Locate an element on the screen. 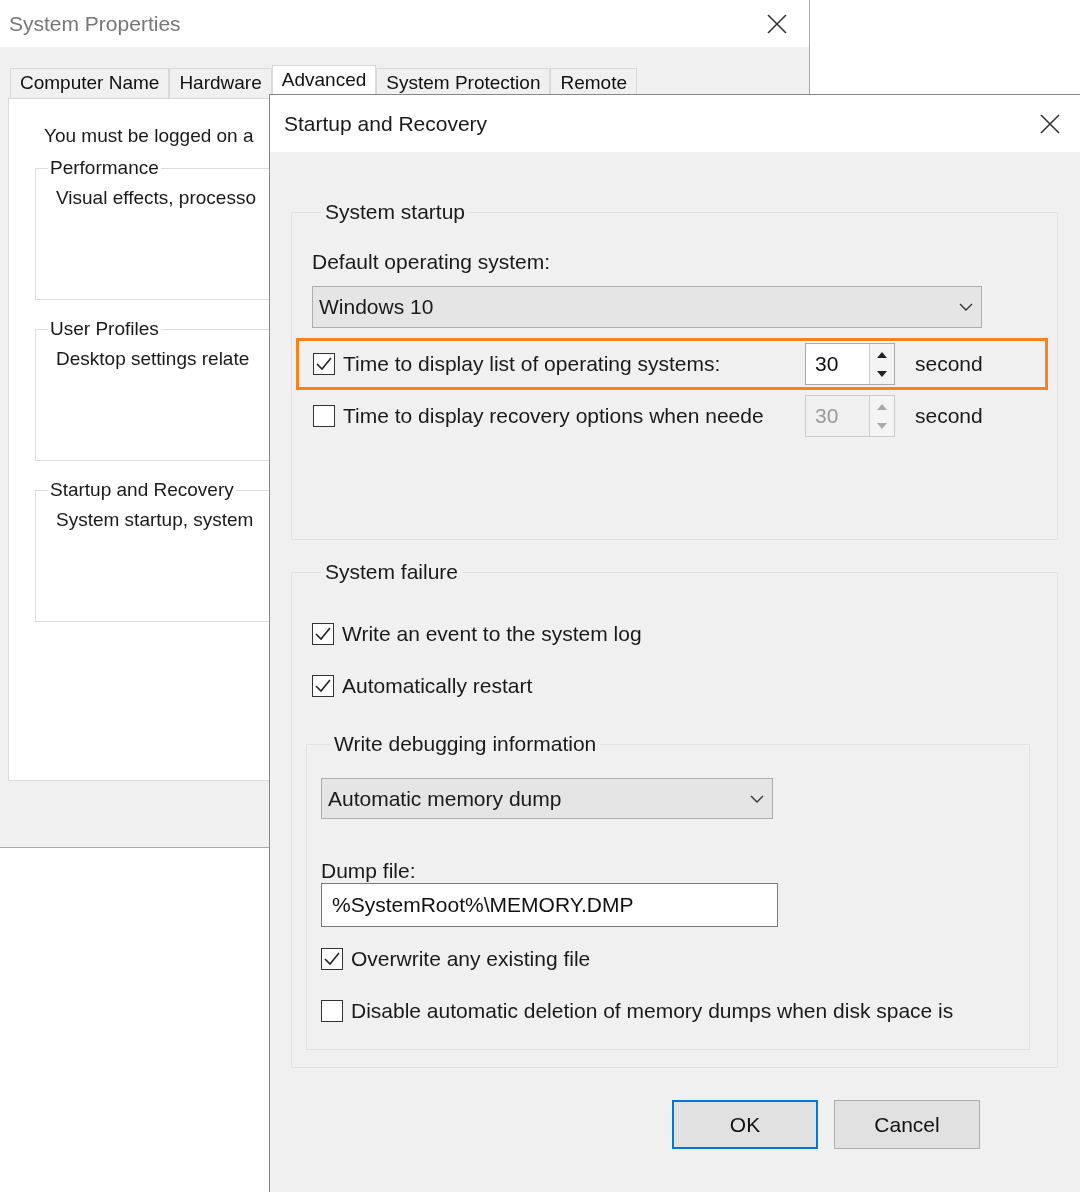 Image resolution: width=1080 pixels, height=1192 pixels. checkbox-label: Write an event to the system log is located at coordinates (492, 634).